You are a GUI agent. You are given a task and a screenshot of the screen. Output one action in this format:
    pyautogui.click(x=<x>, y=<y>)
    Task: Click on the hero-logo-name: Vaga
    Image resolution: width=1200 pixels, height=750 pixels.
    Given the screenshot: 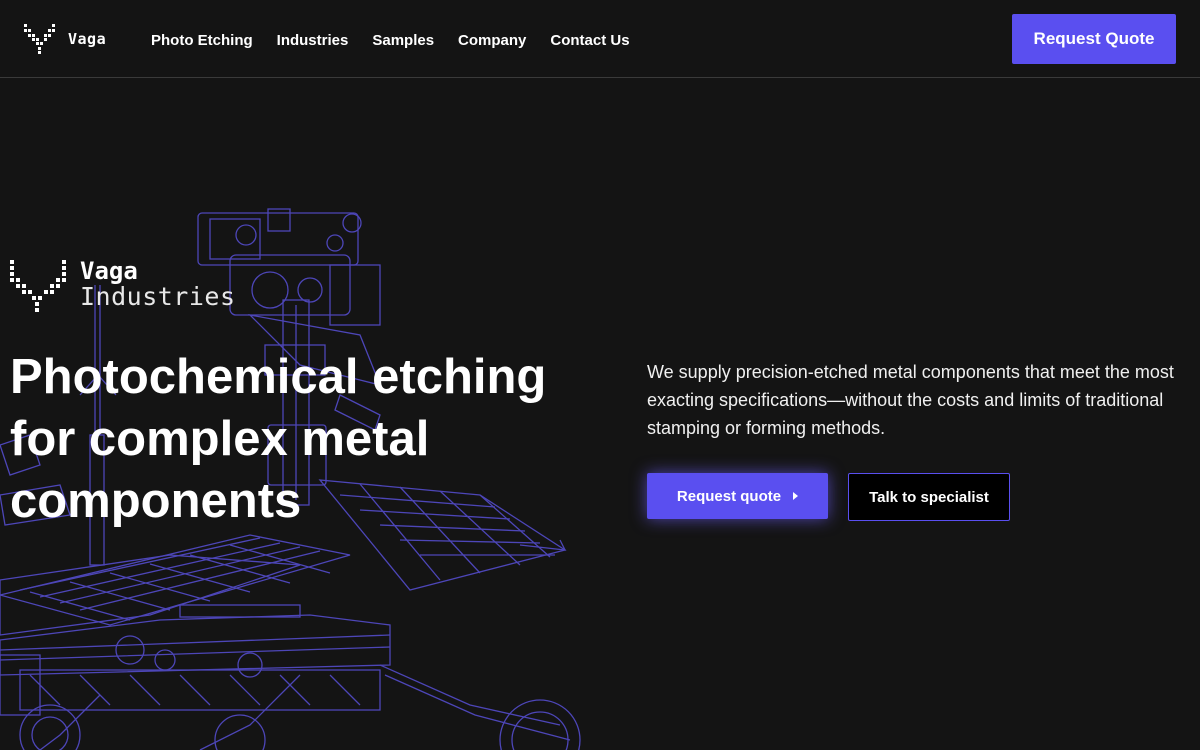 What is the action you would take?
    pyautogui.click(x=109, y=271)
    